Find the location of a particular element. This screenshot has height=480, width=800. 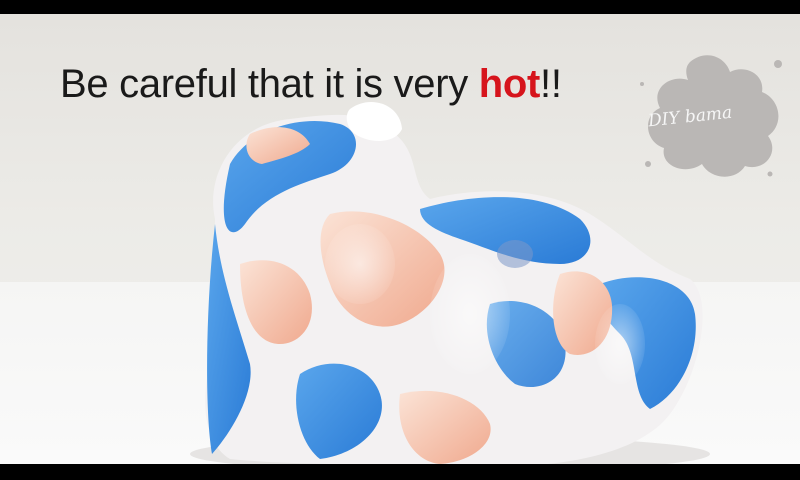

warning-caption: Be careful that it is very hot!! is located at coordinates (311, 84).